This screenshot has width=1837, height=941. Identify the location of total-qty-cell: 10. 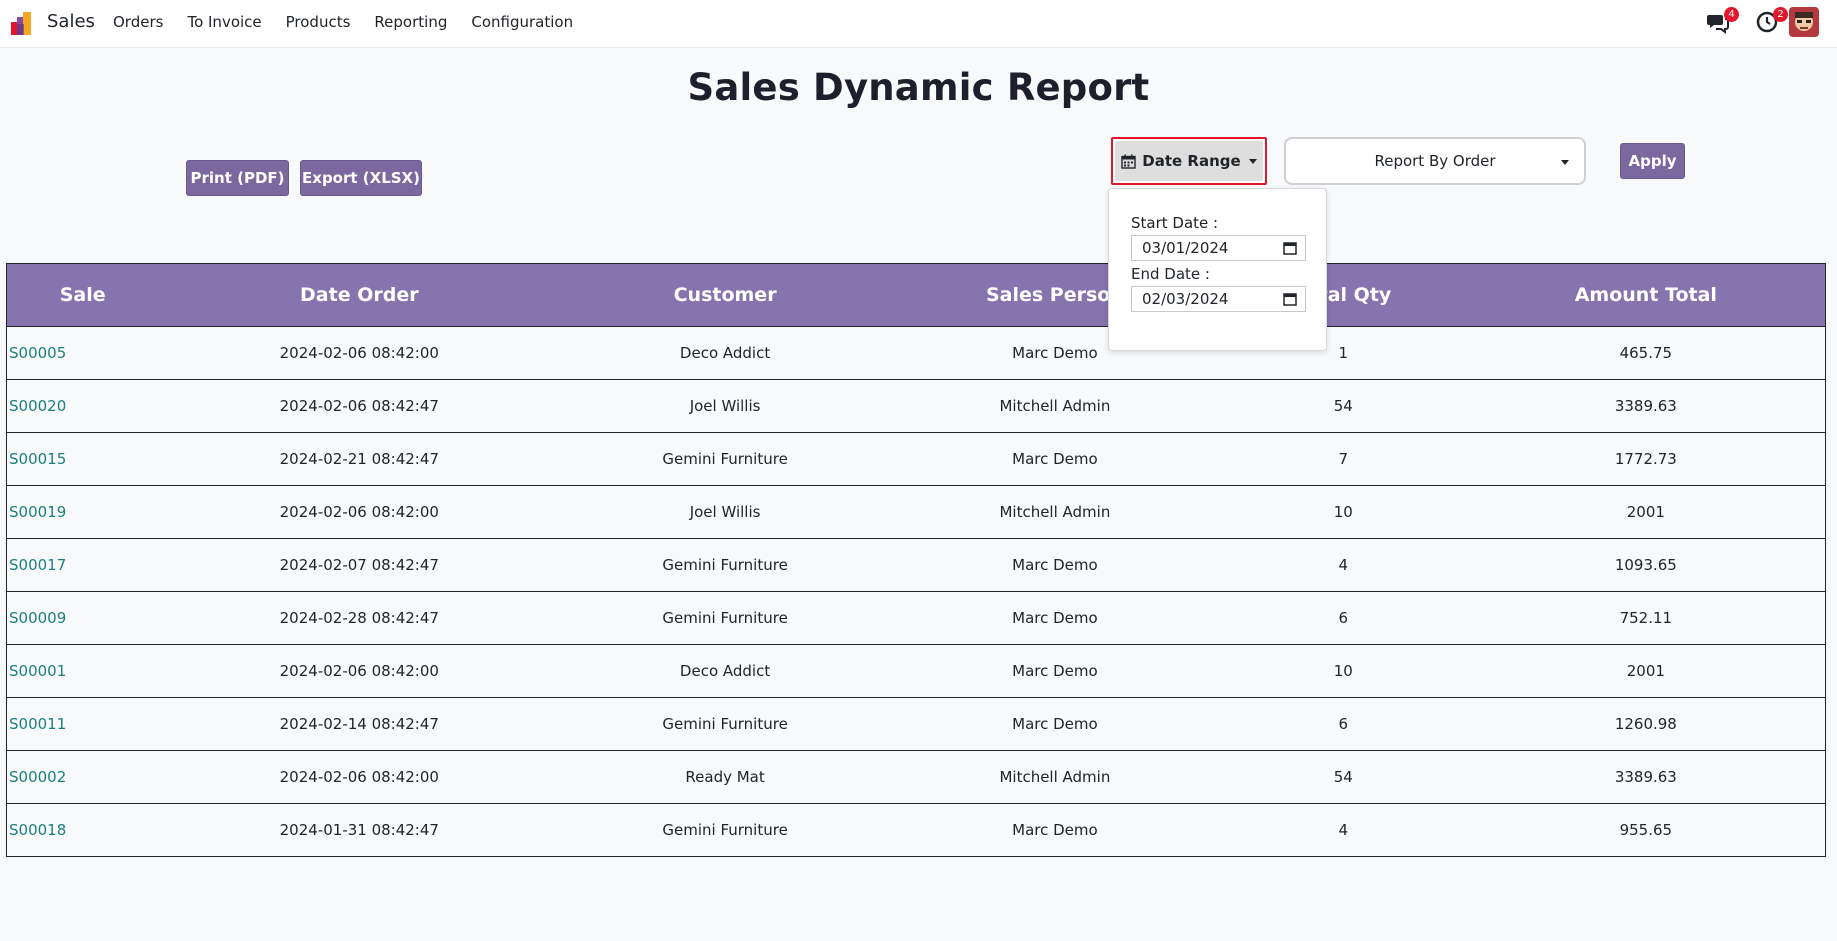
(1343, 512).